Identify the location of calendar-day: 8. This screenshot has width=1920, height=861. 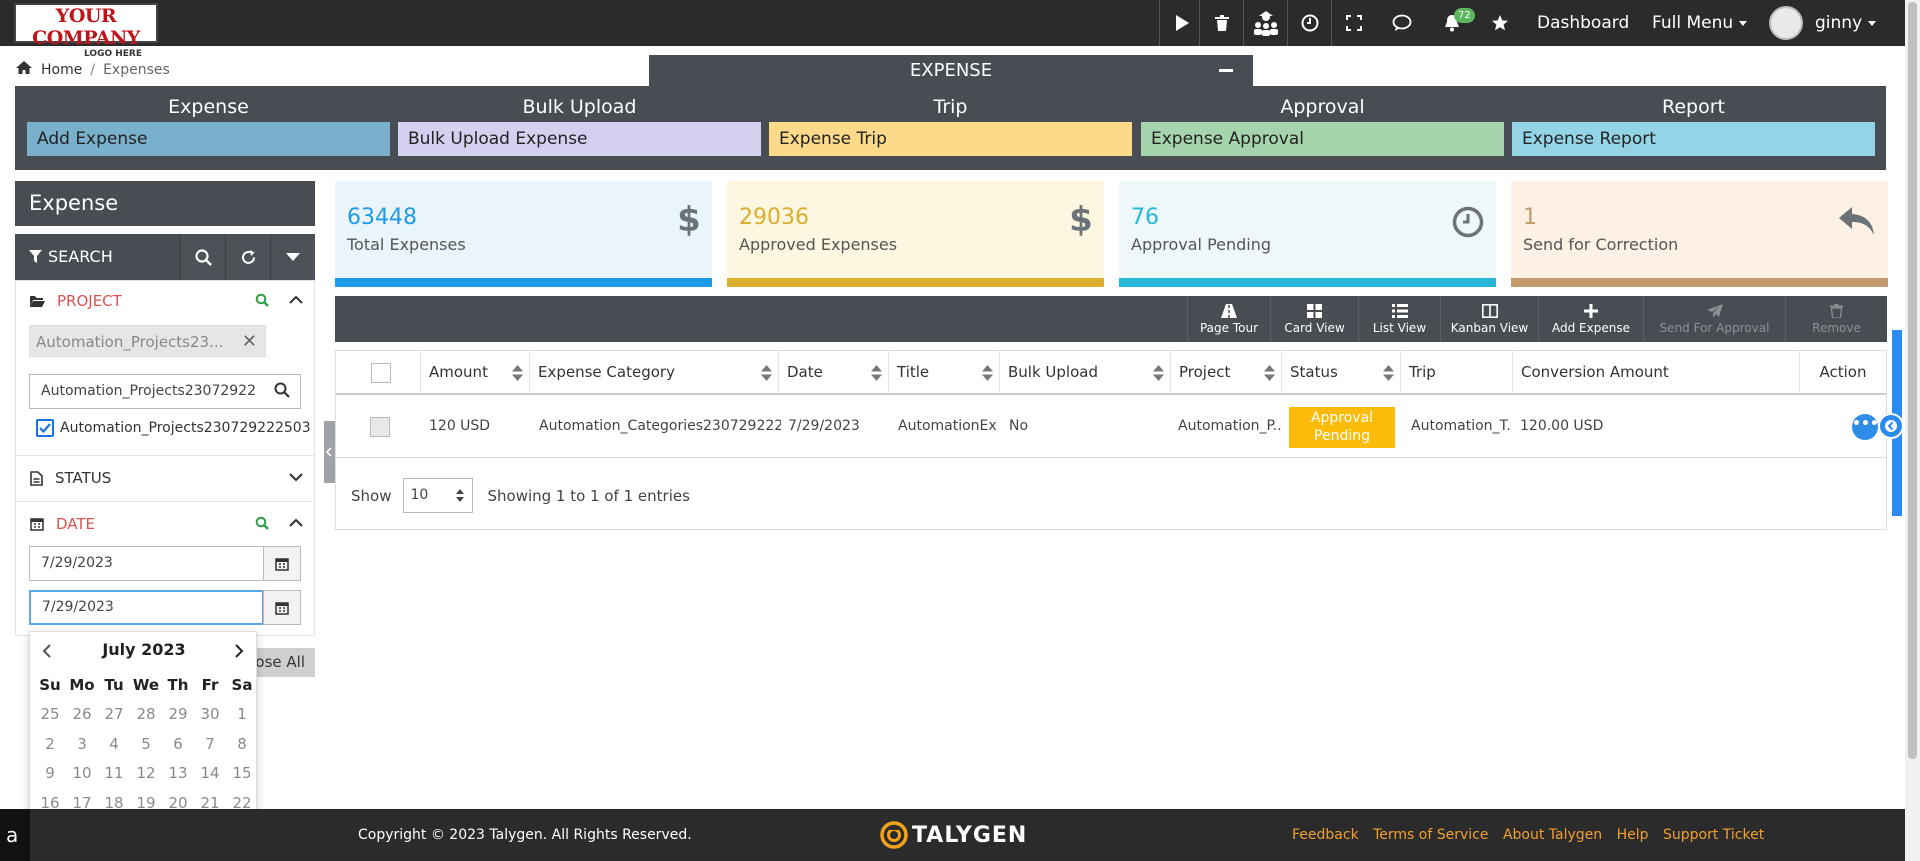
(242, 744).